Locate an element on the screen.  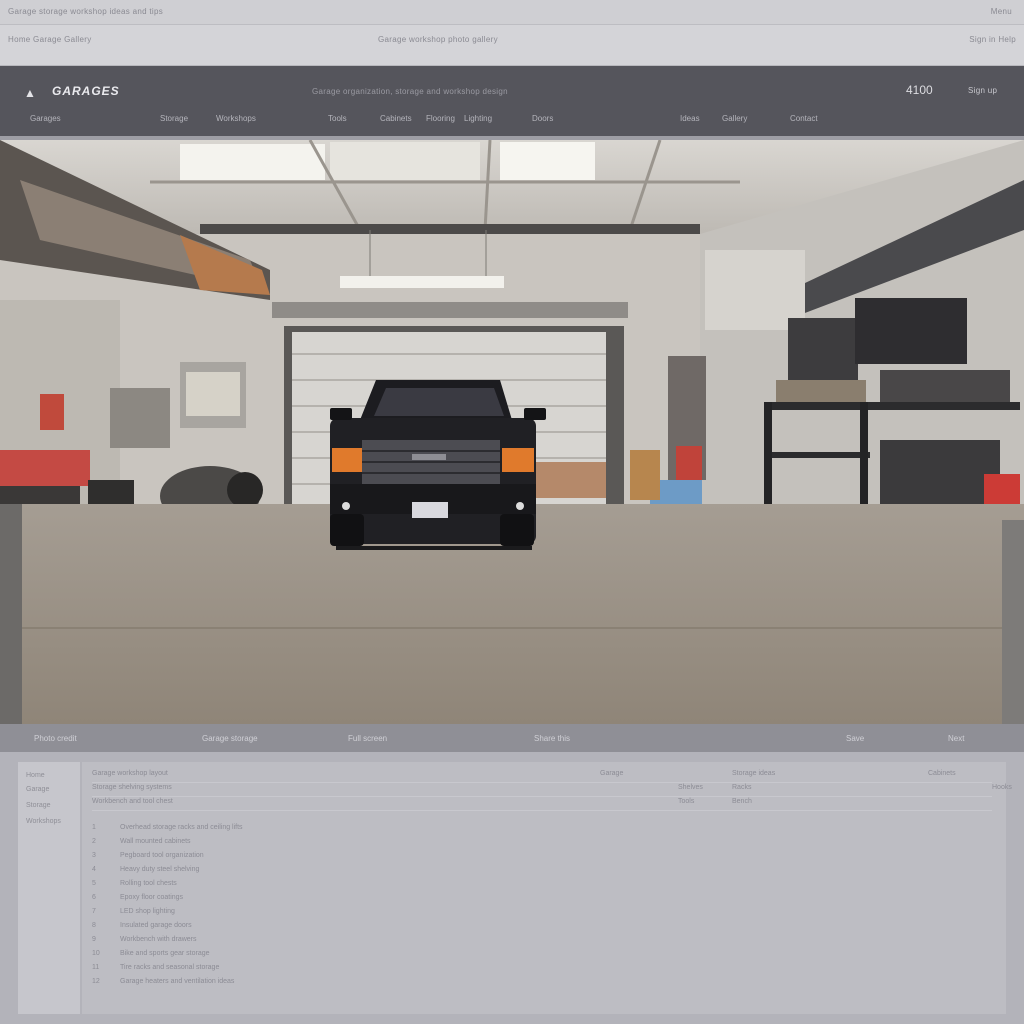
license-plate is located at coordinates (430, 510).